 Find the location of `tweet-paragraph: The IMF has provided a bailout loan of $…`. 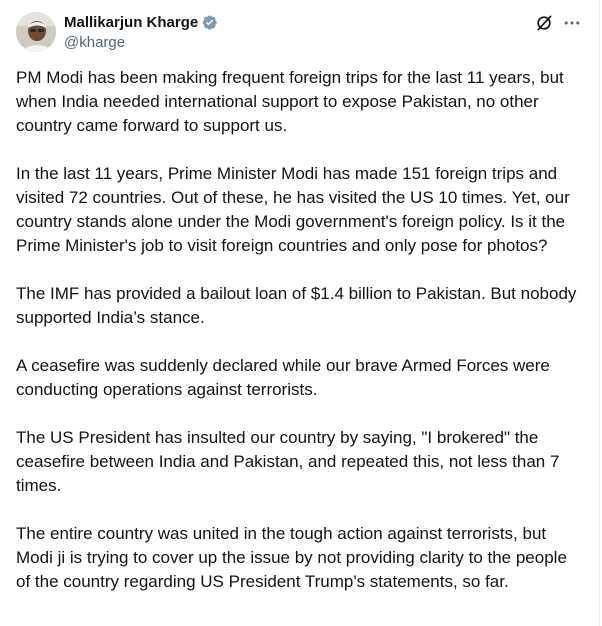

tweet-paragraph: The IMF has provided a bailout loan of $… is located at coordinates (296, 305).